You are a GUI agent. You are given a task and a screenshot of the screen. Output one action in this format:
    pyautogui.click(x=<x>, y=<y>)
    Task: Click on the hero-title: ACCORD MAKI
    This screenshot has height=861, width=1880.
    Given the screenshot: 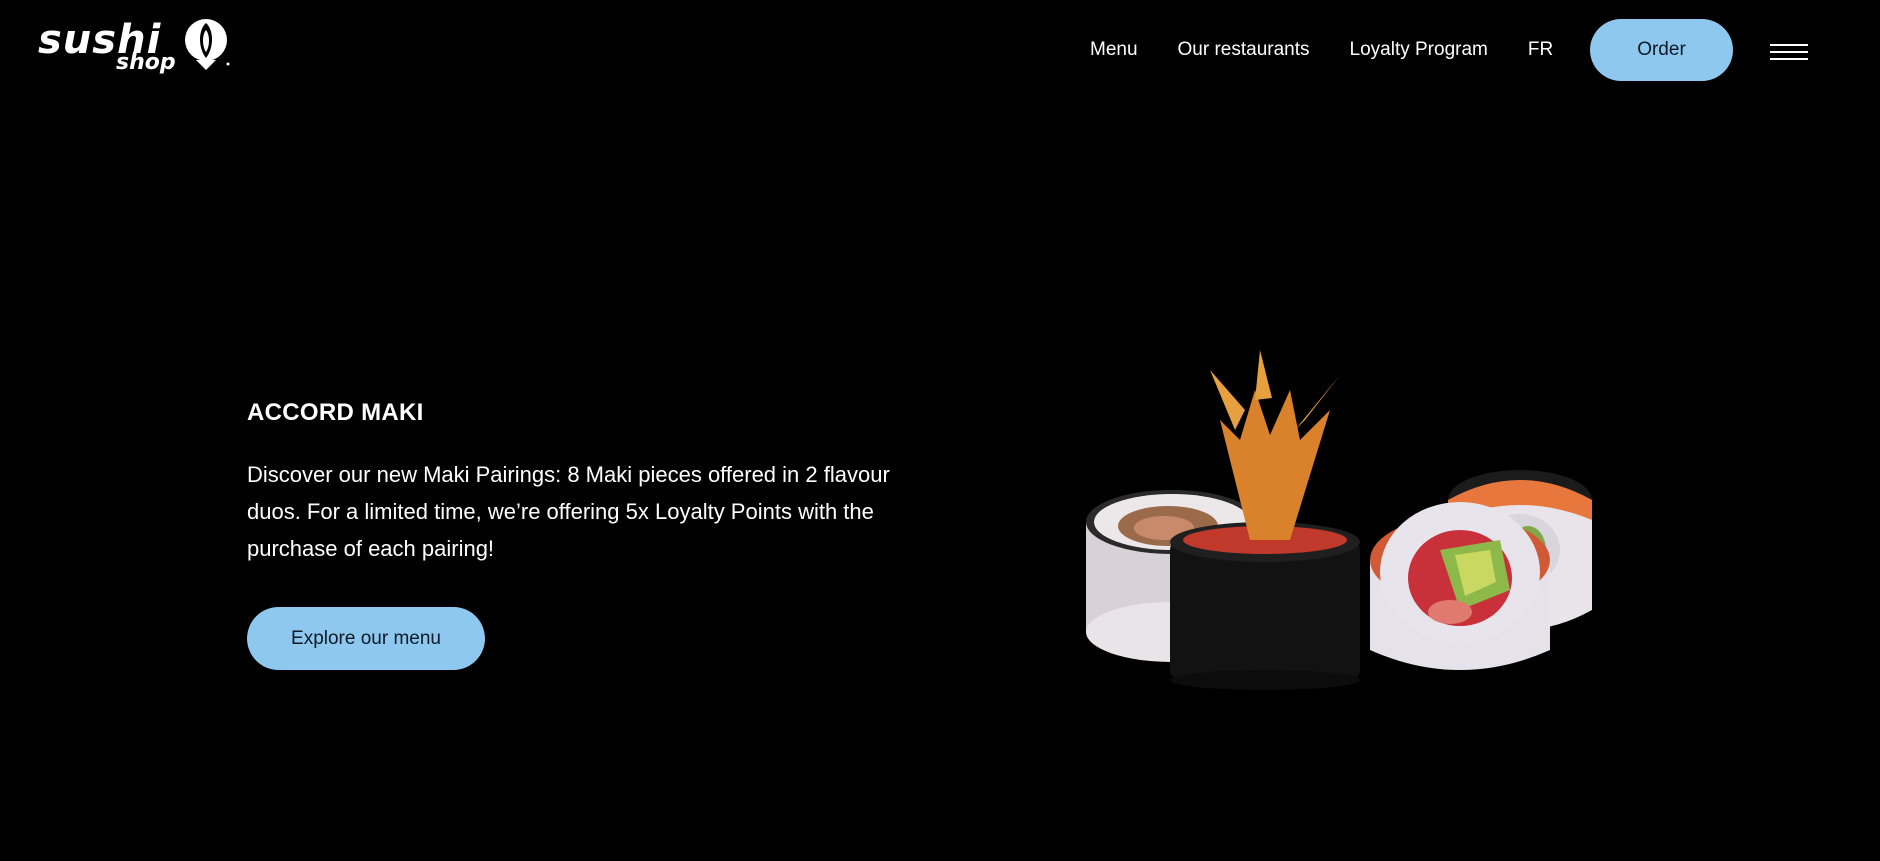 What is the action you would take?
    pyautogui.click(x=335, y=412)
    